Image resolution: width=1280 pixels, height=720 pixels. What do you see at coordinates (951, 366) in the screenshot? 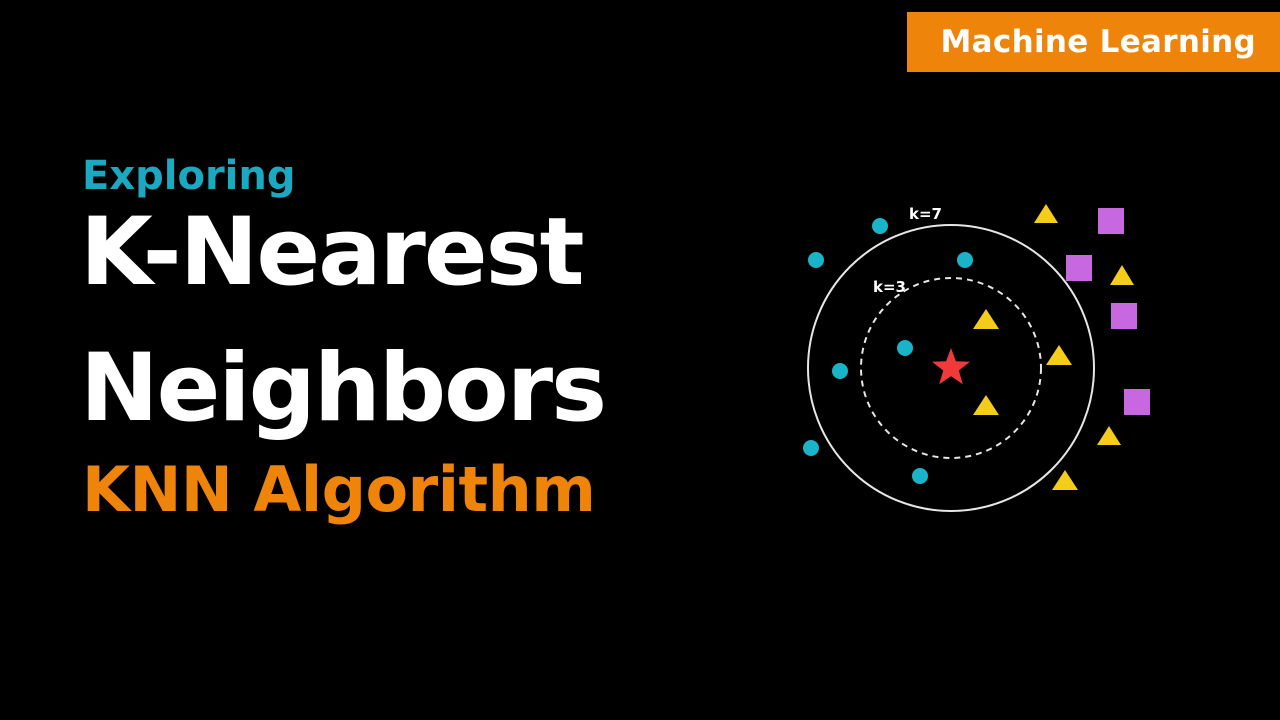
I see `star-icon` at bounding box center [951, 366].